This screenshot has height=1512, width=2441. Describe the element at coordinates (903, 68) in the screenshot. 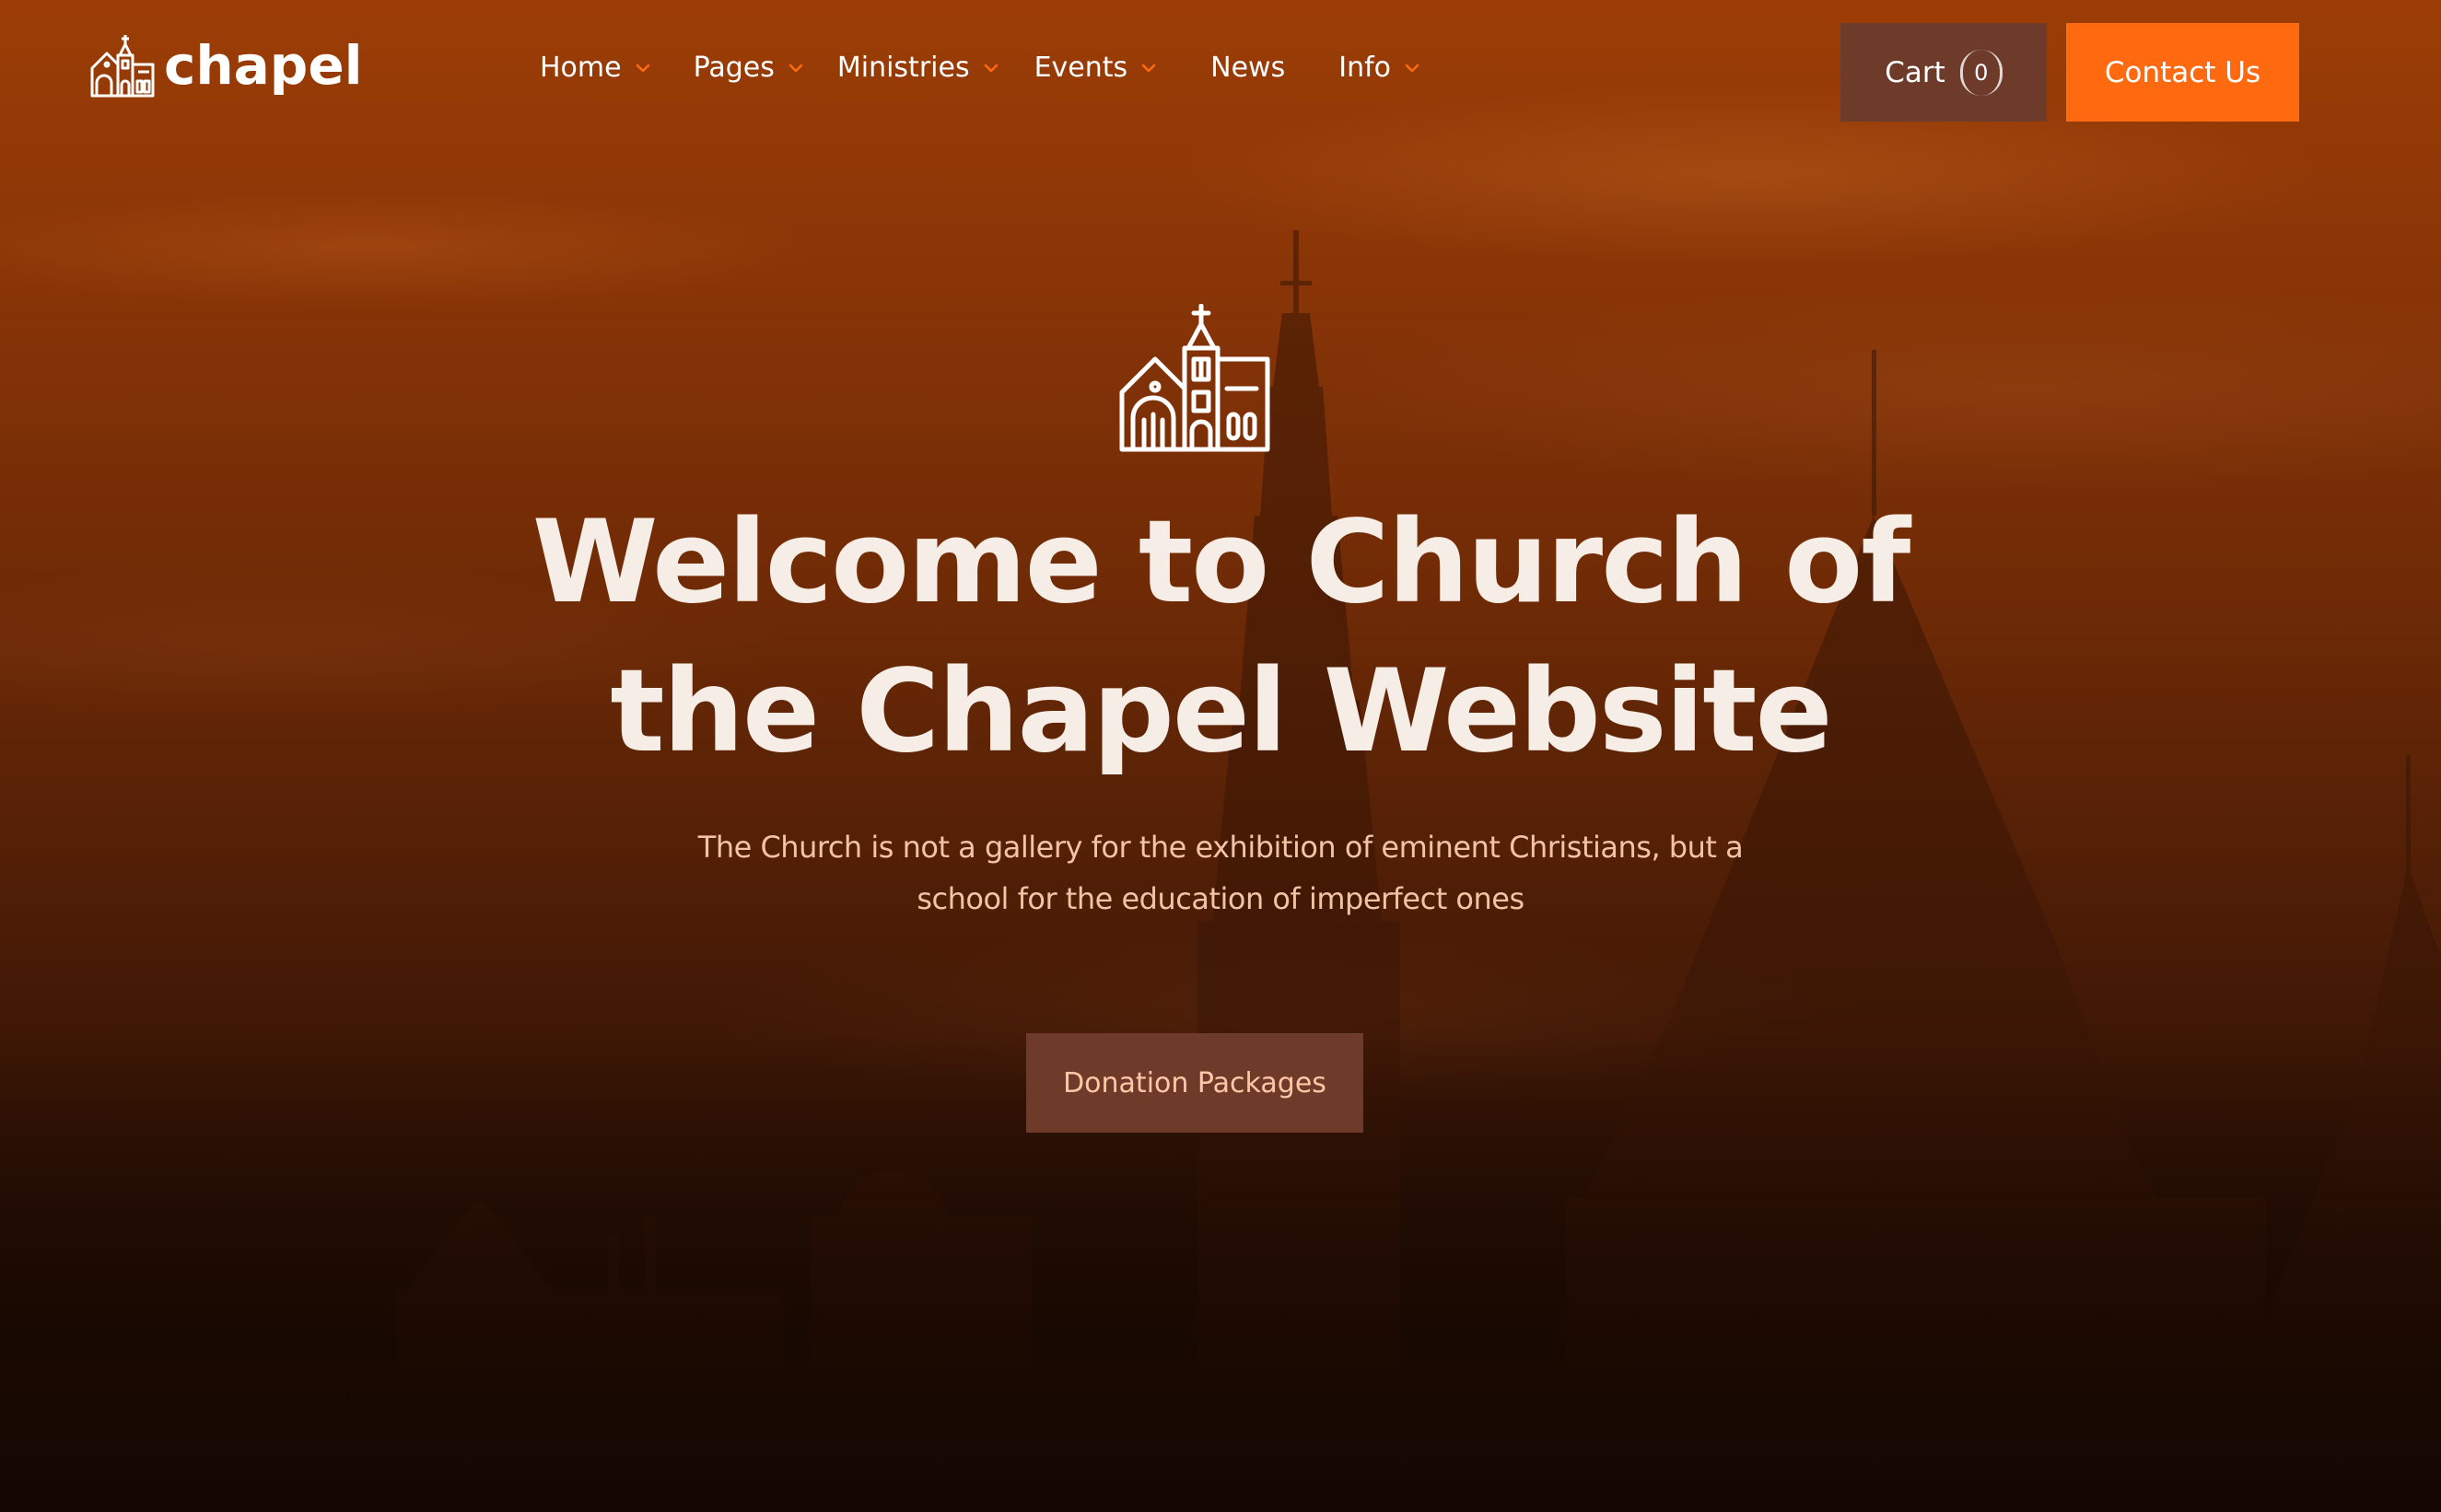

I see `nav-item-label: Ministries` at that location.